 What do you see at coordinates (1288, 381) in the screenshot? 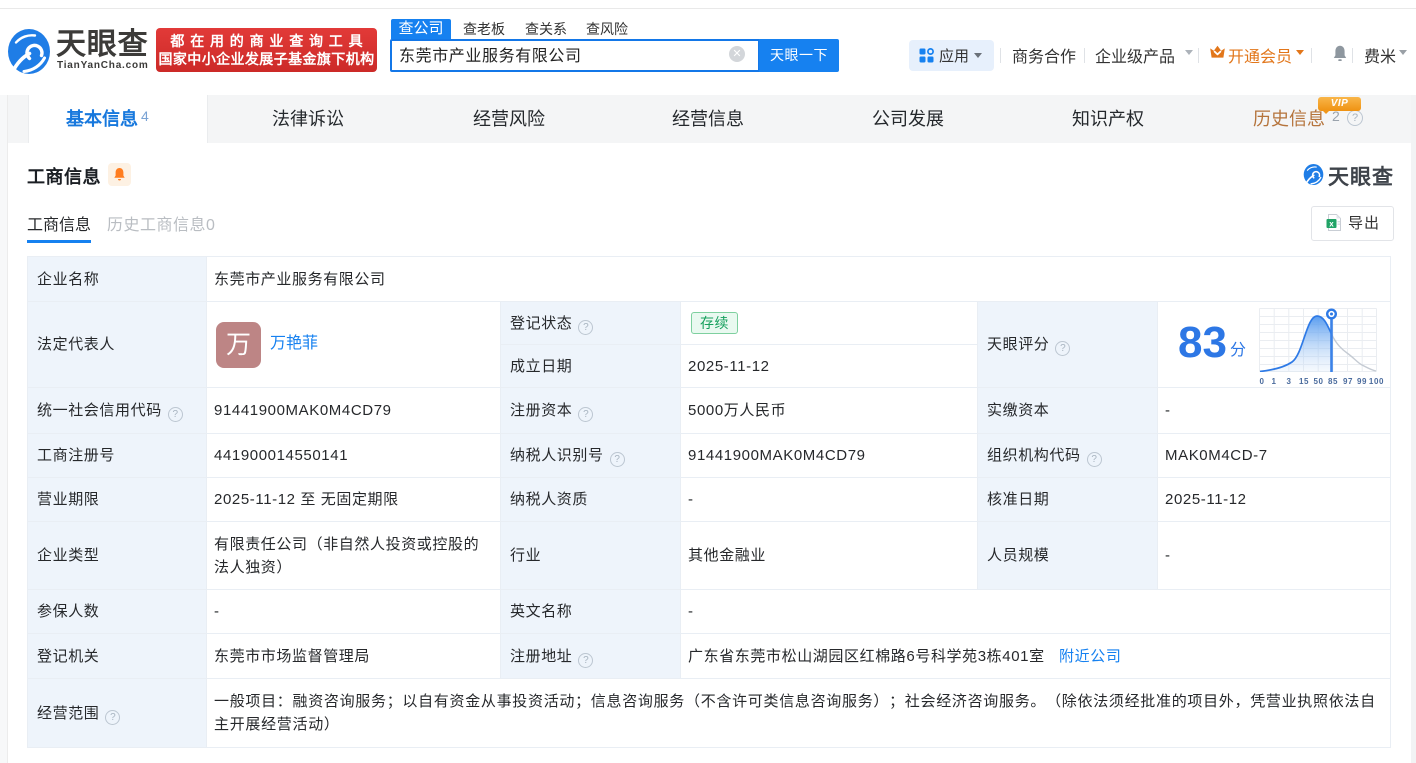
I see `svg-text: 3` at bounding box center [1288, 381].